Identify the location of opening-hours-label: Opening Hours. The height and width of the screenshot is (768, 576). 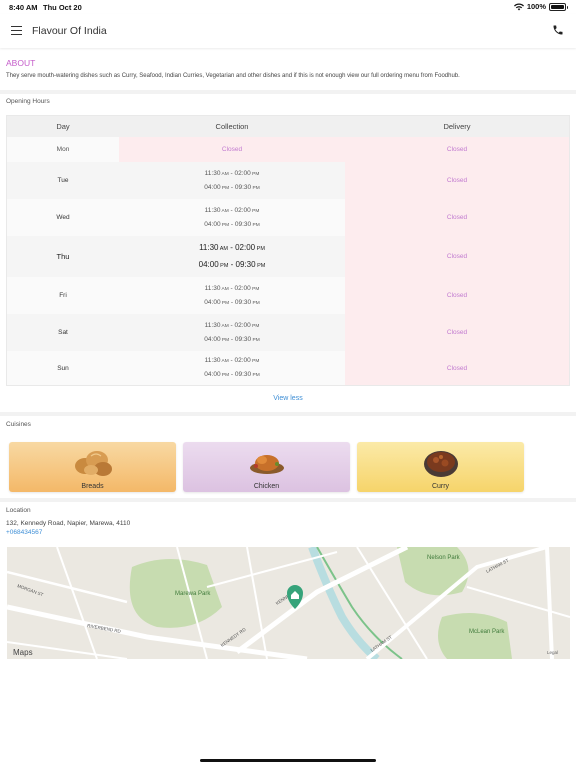
(28, 101).